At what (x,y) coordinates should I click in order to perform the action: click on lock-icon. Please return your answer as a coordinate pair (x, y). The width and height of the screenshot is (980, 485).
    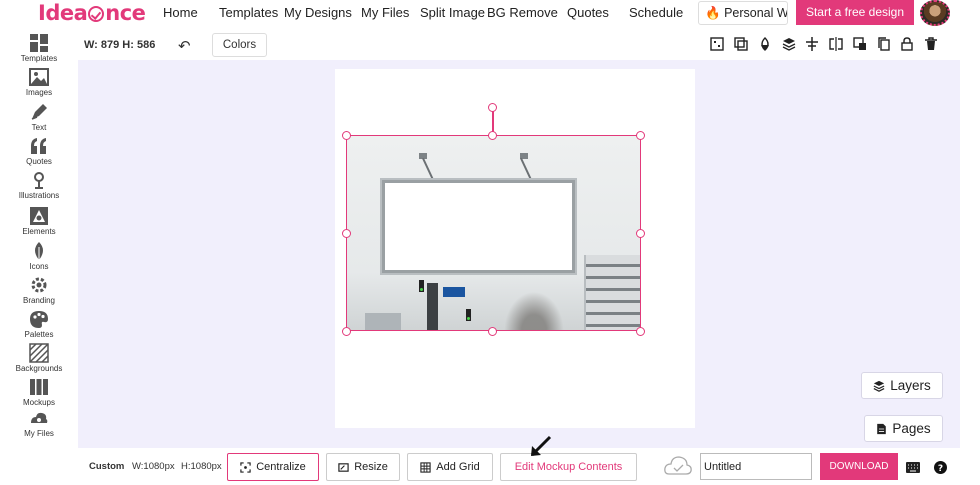
    Looking at the image, I should click on (907, 44).